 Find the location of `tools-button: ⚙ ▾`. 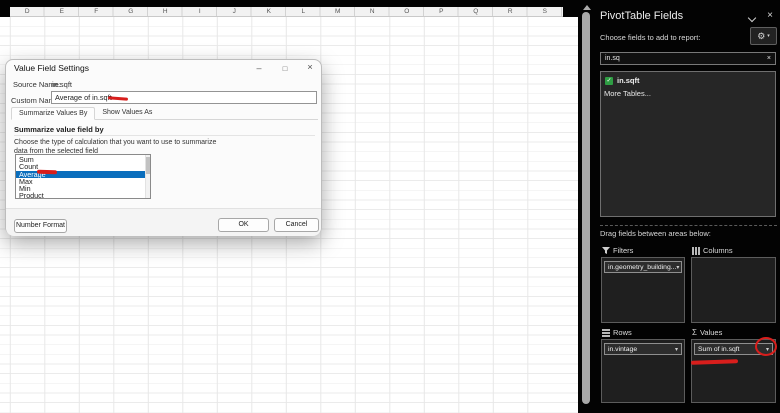

tools-button: ⚙ ▾ is located at coordinates (763, 36).